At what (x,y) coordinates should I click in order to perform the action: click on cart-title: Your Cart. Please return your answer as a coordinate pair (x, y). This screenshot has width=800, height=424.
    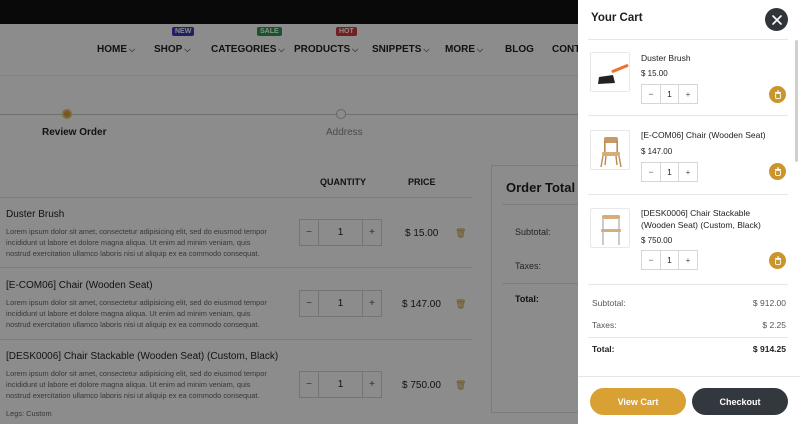
    Looking at the image, I should click on (617, 18).